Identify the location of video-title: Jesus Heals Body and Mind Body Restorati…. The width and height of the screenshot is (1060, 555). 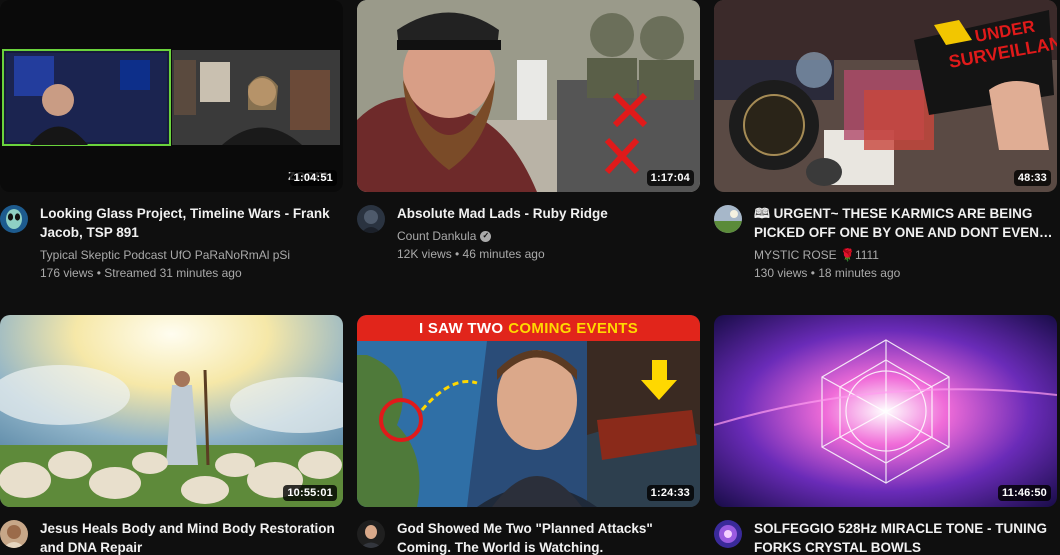
(191, 537).